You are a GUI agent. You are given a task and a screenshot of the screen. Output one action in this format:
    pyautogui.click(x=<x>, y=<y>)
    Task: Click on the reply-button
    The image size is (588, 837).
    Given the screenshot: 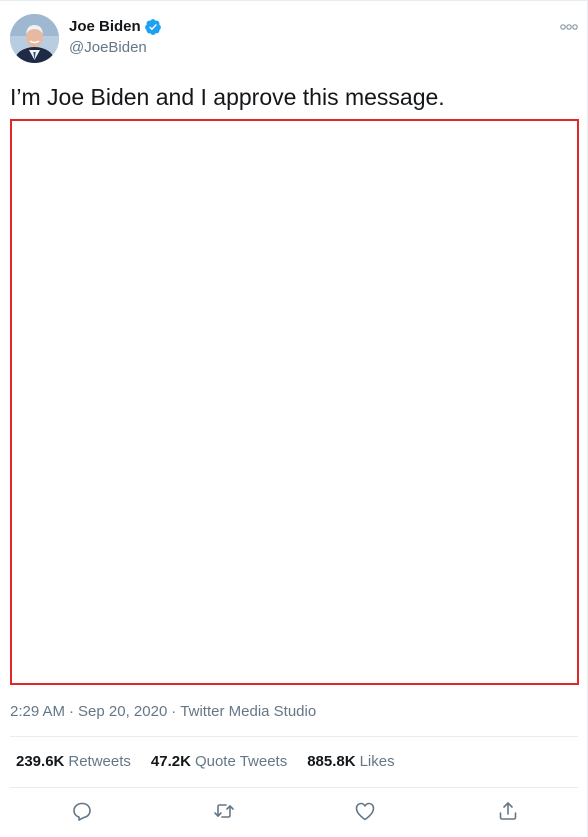 What is the action you would take?
    pyautogui.click(x=82, y=811)
    